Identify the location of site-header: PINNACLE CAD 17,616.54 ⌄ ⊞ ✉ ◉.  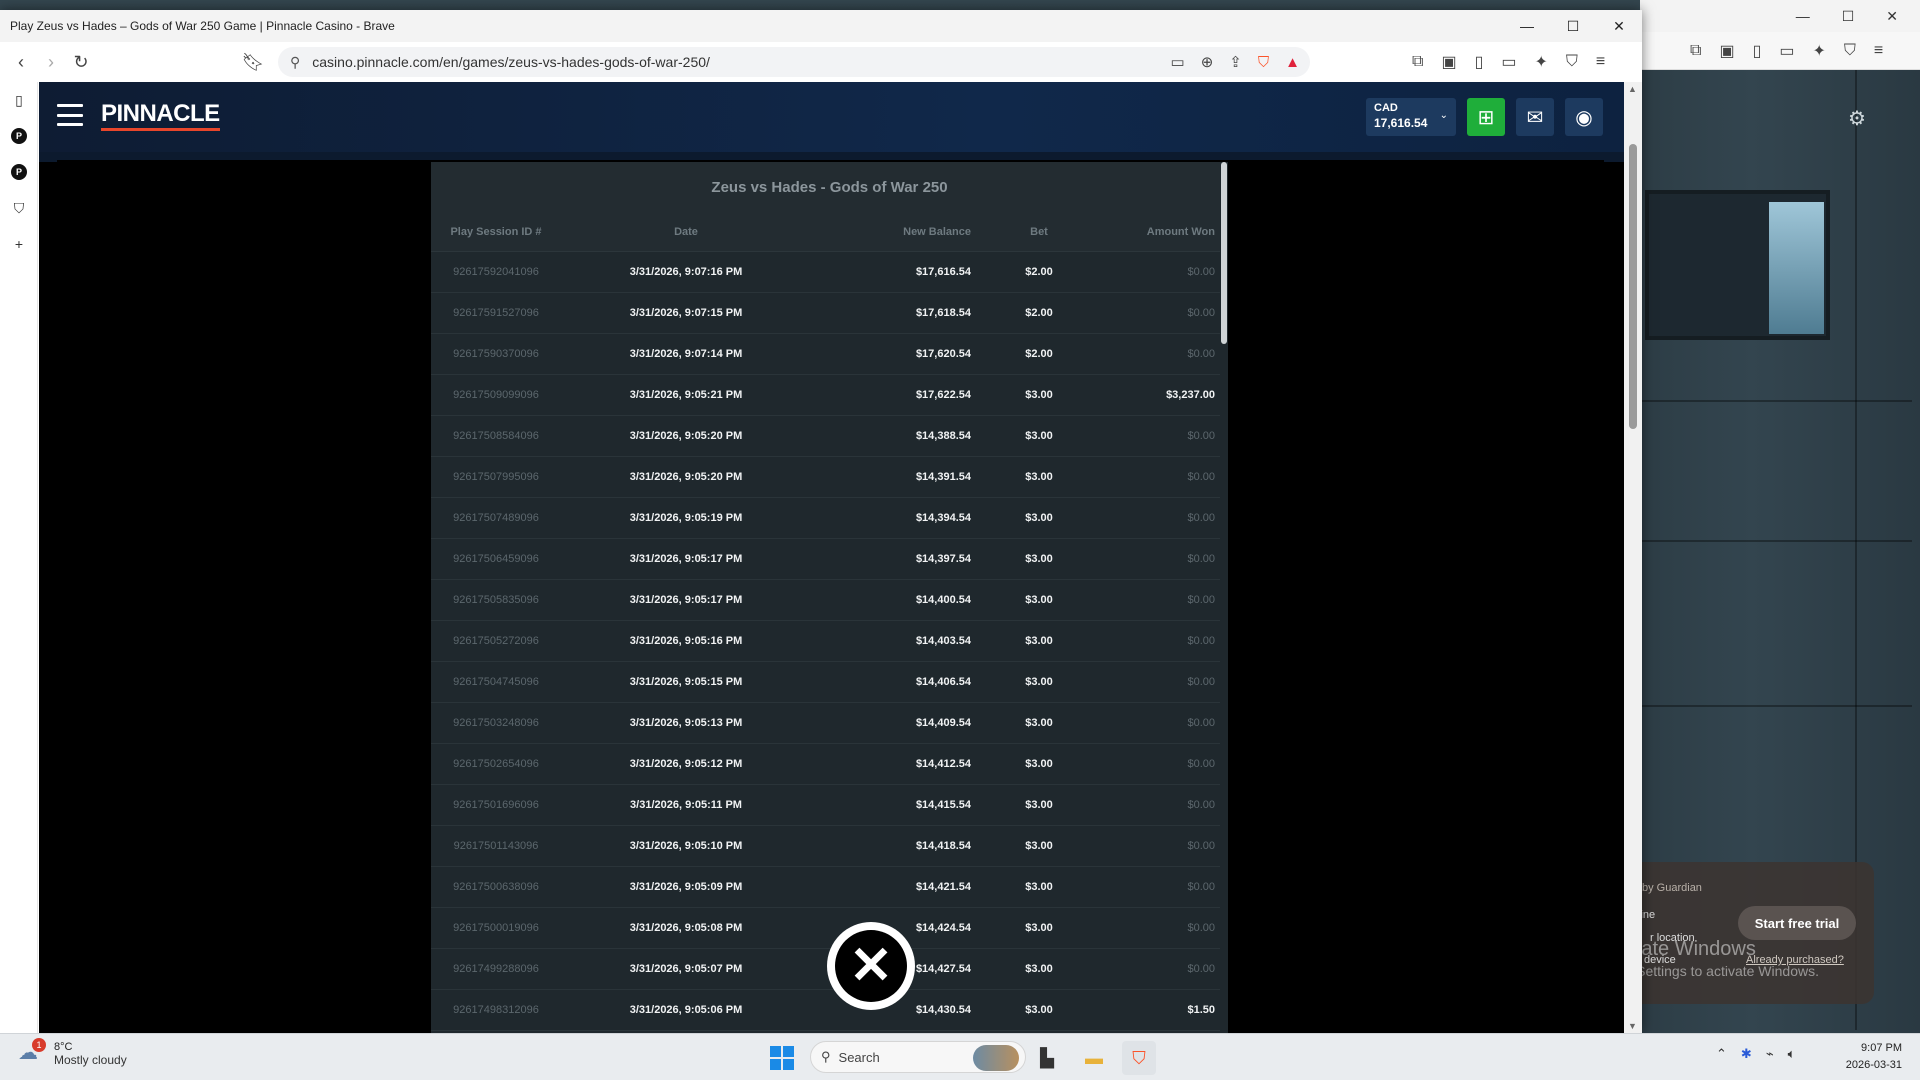
(831, 117).